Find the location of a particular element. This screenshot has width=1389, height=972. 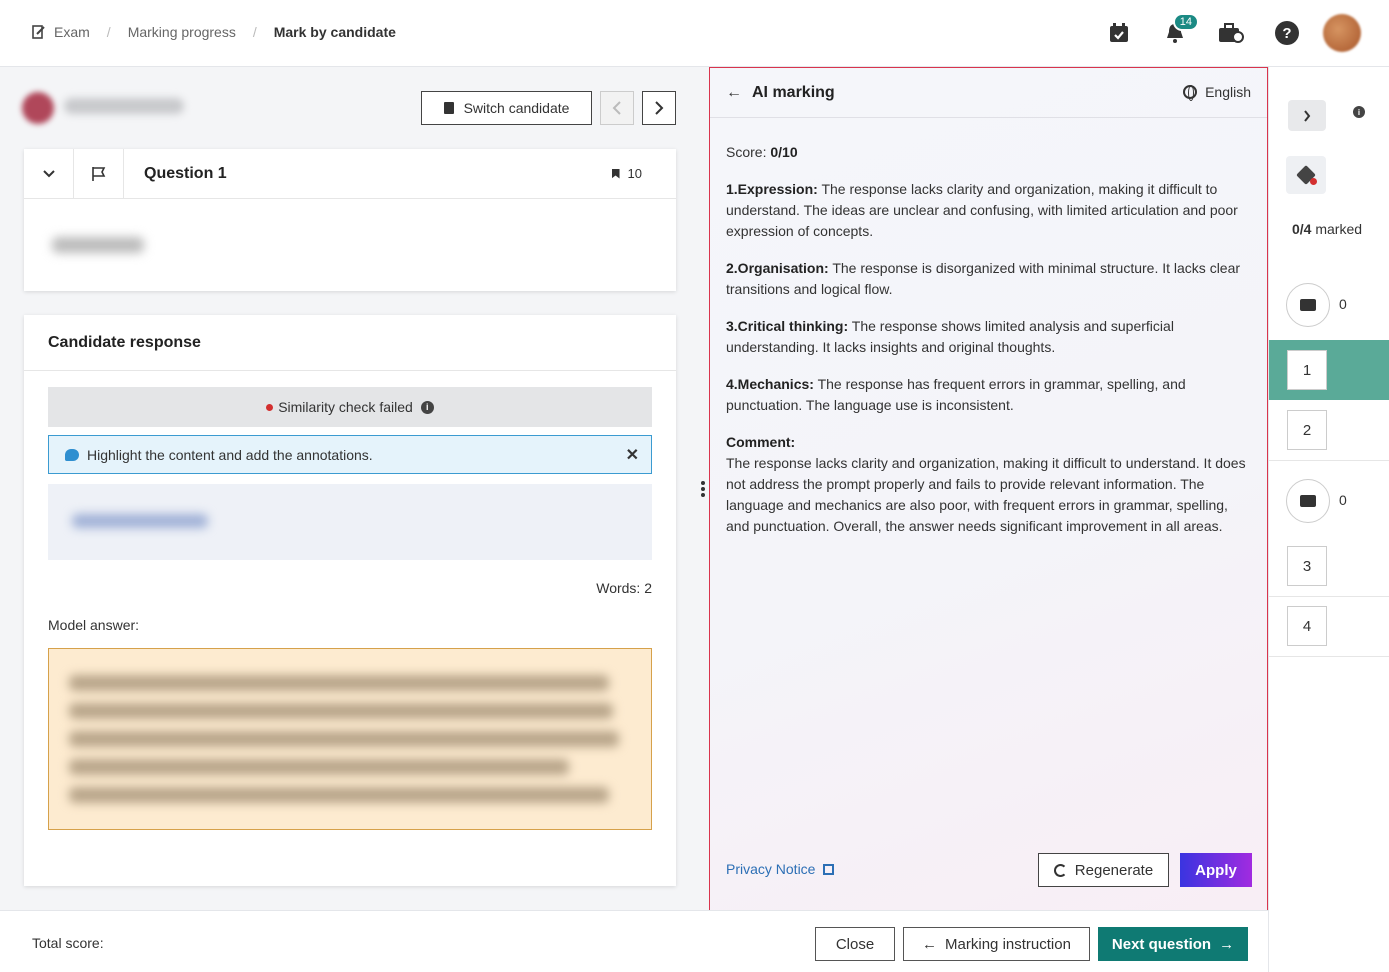

score-line: Score: 0/10 is located at coordinates (762, 152).